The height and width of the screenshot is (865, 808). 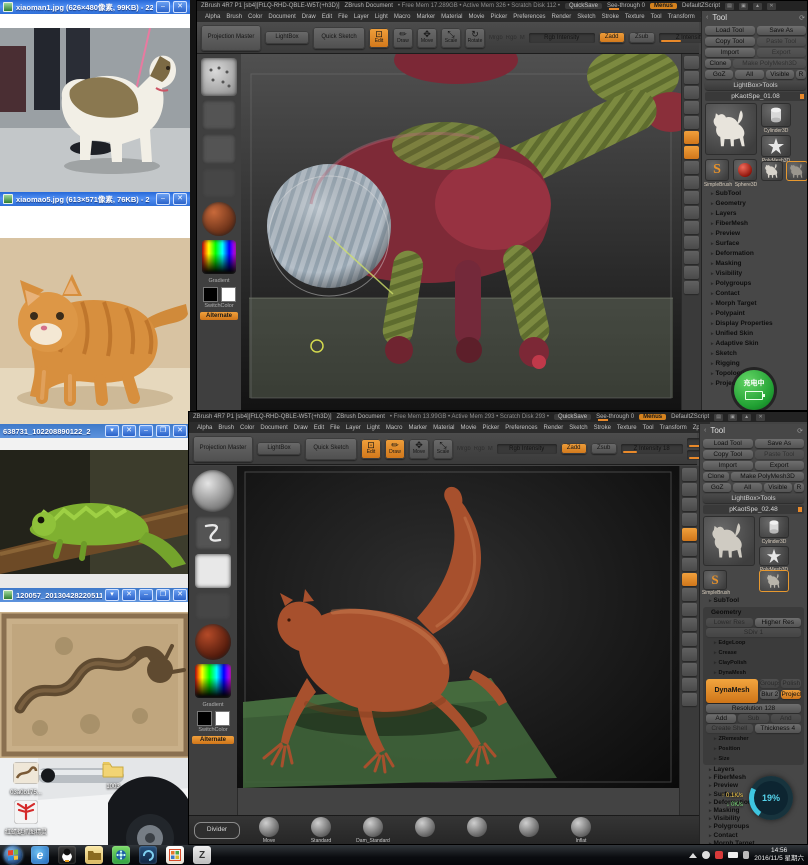 What do you see at coordinates (95, 801) in the screenshot?
I see `desktop: 03a0b175... 红蜻蜓抓图精灵 1003` at bounding box center [95, 801].